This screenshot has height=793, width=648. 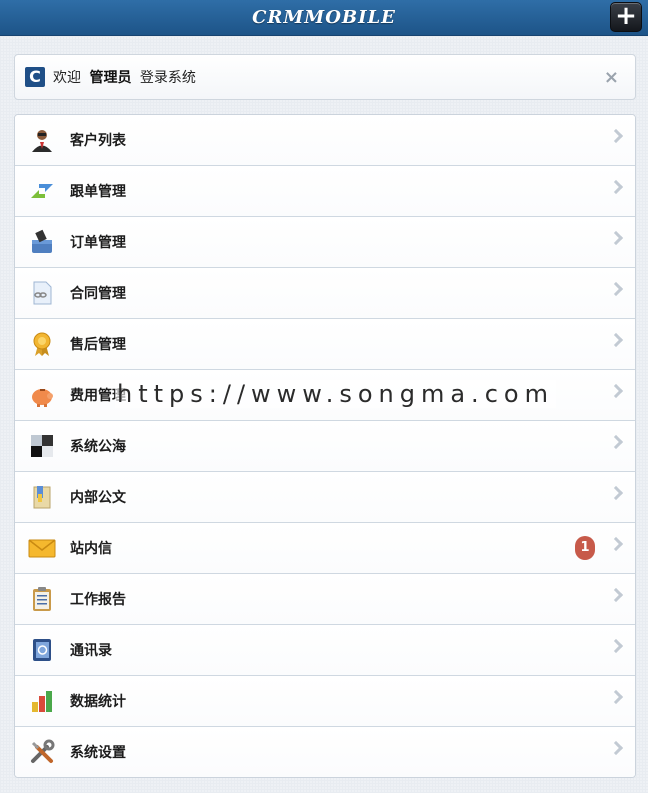 What do you see at coordinates (98, 294) in the screenshot?
I see `menu-label: 合同管理` at bounding box center [98, 294].